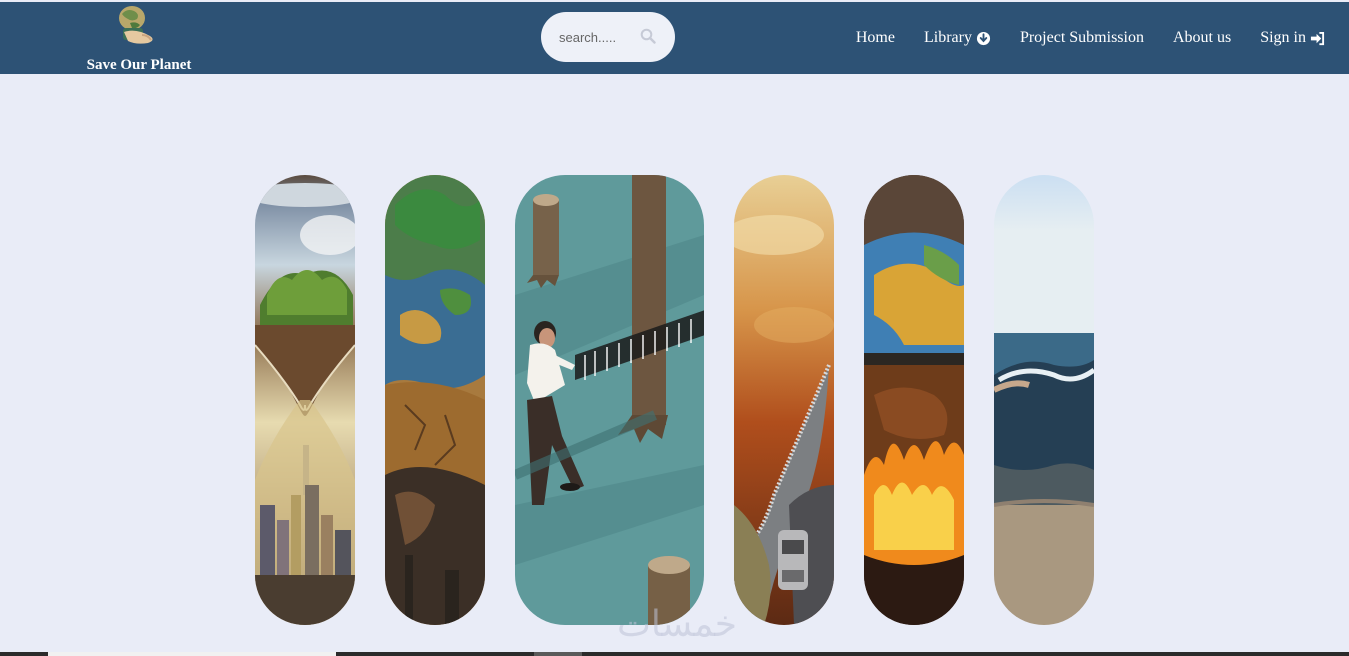 Image resolution: width=1349 pixels, height=656 pixels. What do you see at coordinates (648, 36) in the screenshot?
I see `search-icon` at bounding box center [648, 36].